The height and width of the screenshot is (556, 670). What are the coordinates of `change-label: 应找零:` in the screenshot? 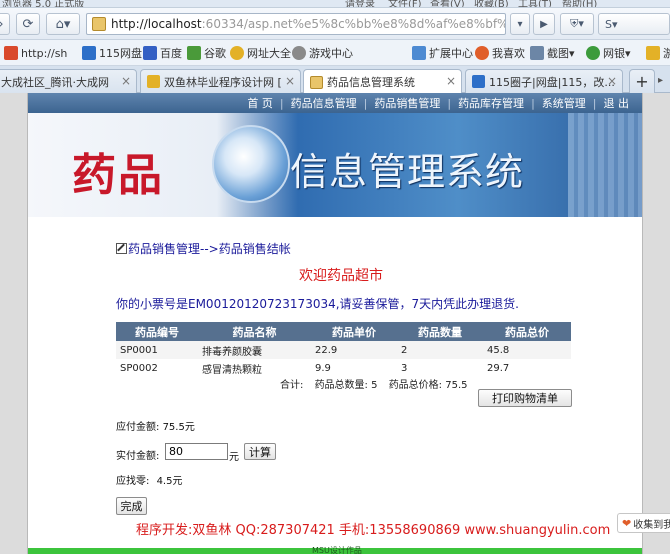 It's located at (133, 481).